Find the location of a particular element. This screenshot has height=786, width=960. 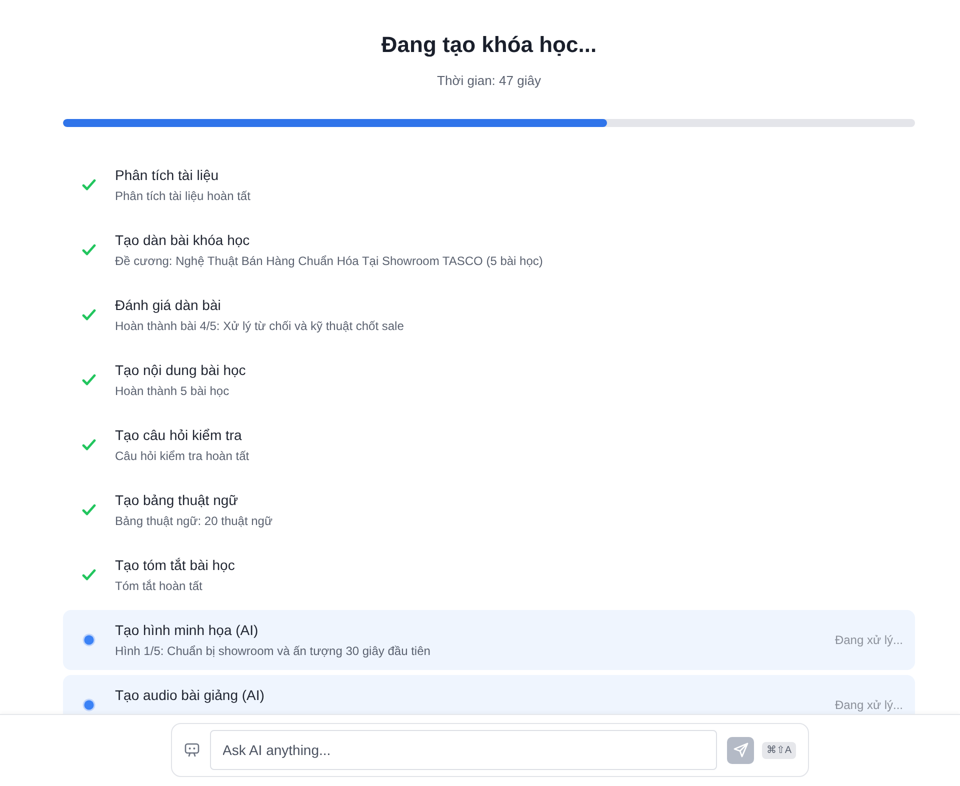

send-button is located at coordinates (740, 750).